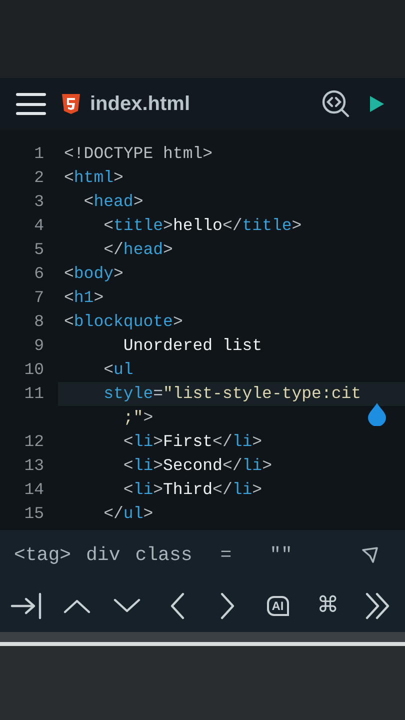 This screenshot has width=405, height=720. I want to click on code-line: <h1>, so click(84, 298).